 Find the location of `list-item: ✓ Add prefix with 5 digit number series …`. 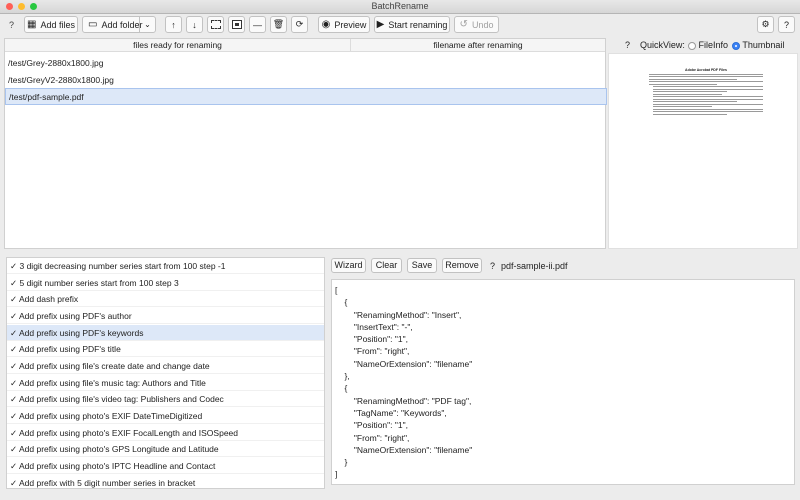

list-item: ✓ Add prefix with 5 digit number series … is located at coordinates (165, 481).